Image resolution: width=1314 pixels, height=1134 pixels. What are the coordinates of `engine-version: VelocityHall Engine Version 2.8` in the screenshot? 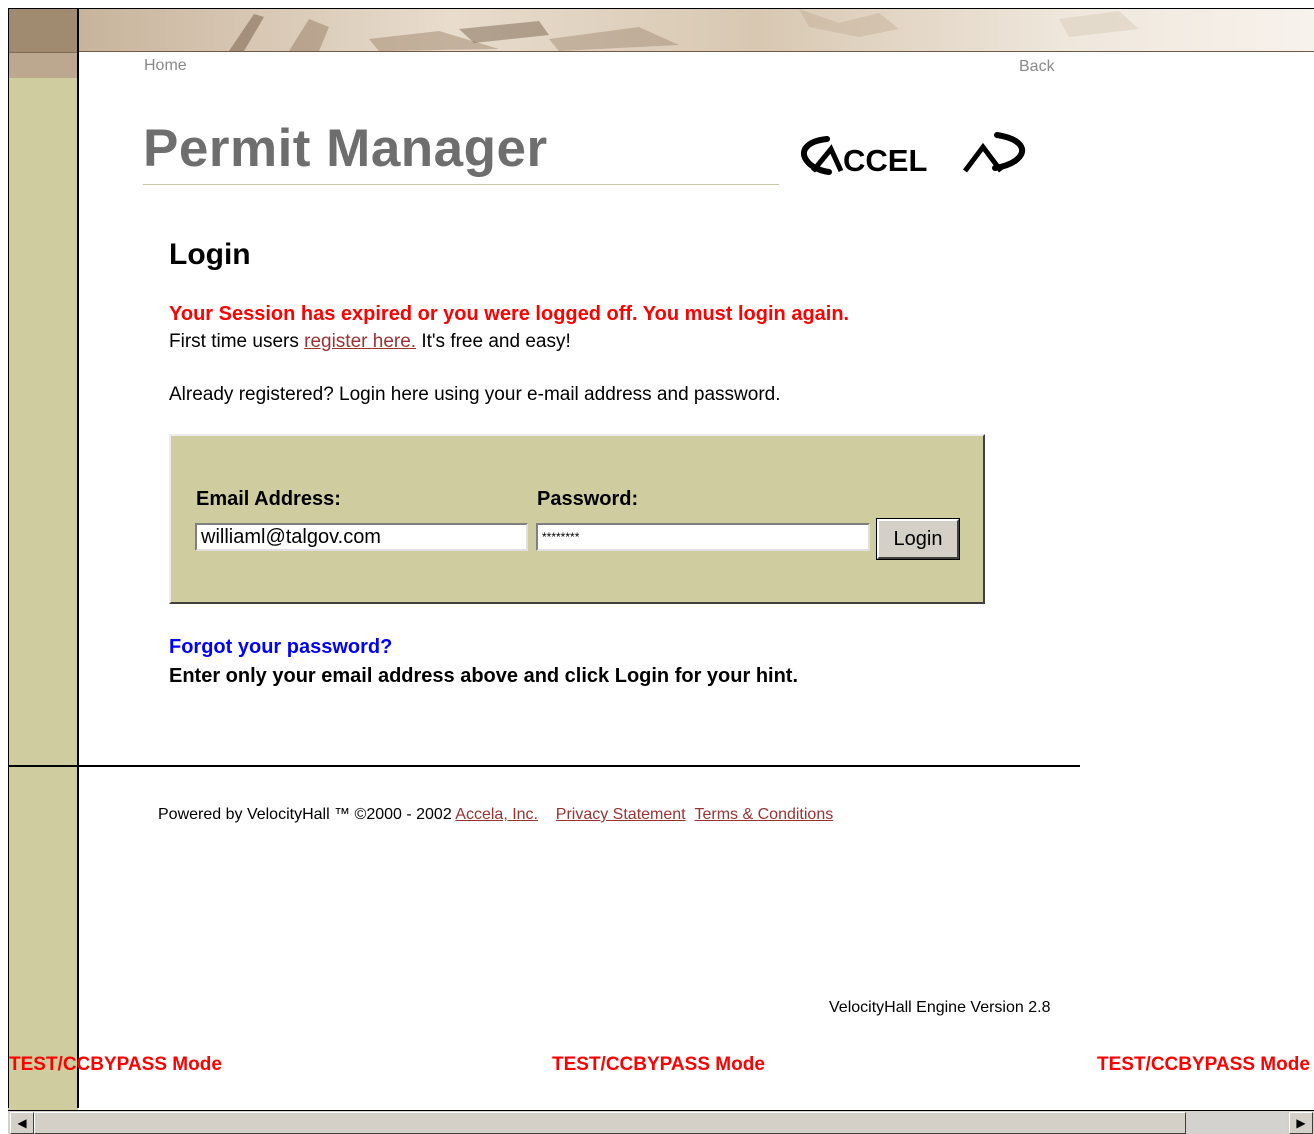 It's located at (940, 1007).